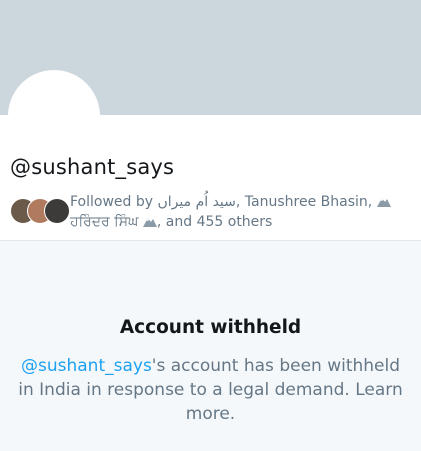 This screenshot has width=421, height=451. What do you see at coordinates (57, 211) in the screenshot?
I see `follower-avatar` at bounding box center [57, 211].